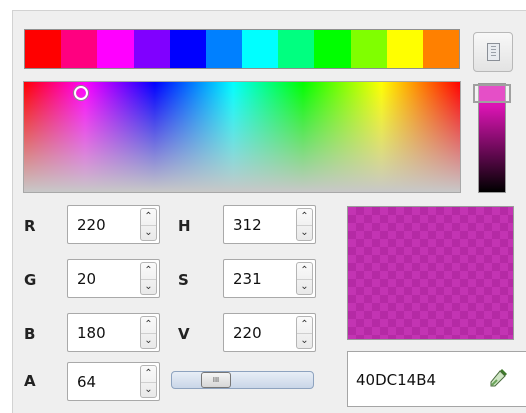  Describe the element at coordinates (30, 280) in the screenshot. I see `label-g: G` at that location.